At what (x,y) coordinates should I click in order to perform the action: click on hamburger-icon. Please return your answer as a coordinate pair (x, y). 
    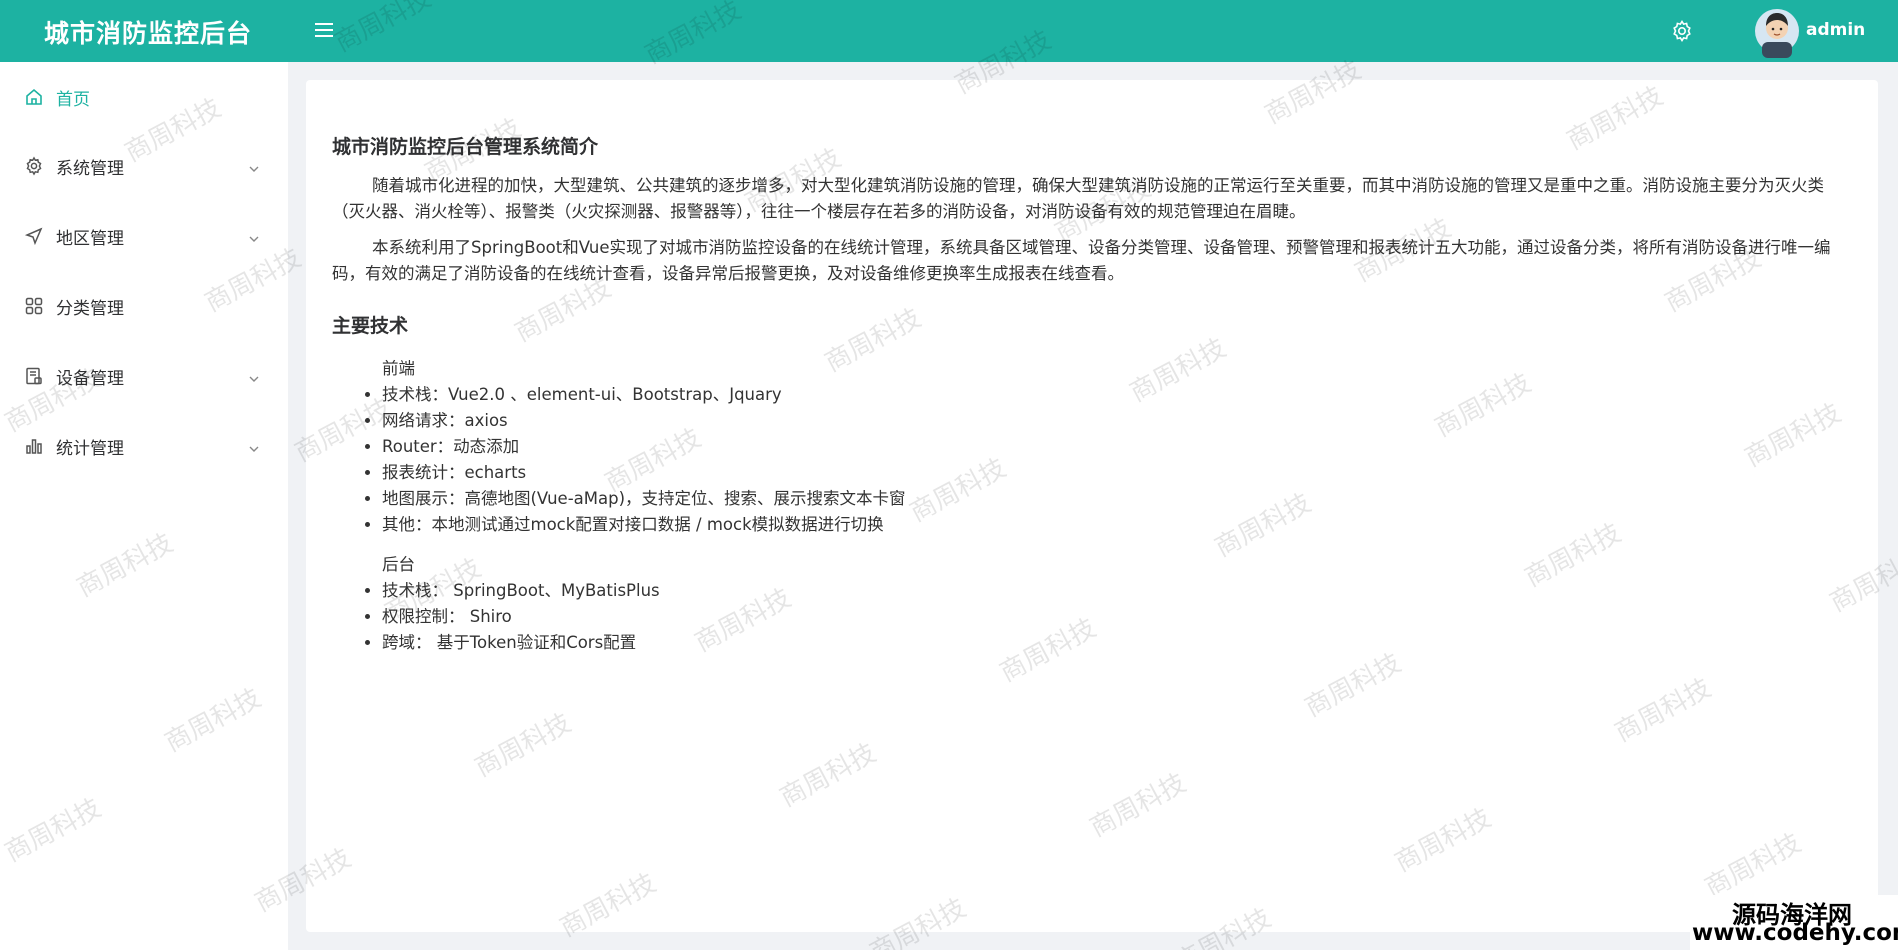
    Looking at the image, I should click on (324, 30).